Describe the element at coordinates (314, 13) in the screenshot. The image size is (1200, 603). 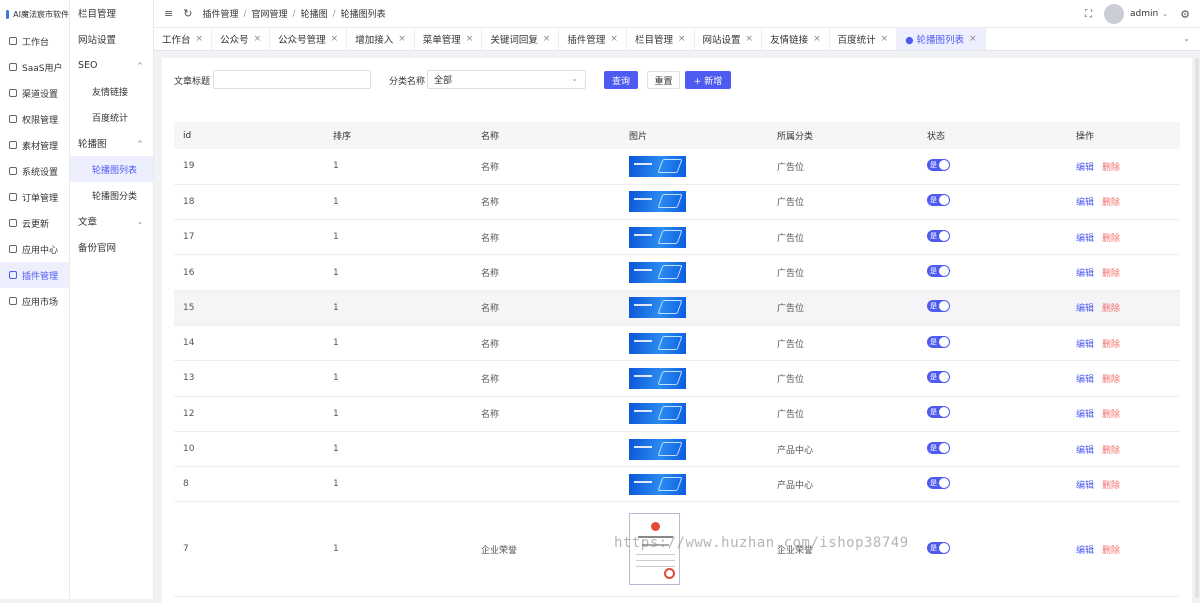
I see `breadcrumb-item: 轮播图` at that location.